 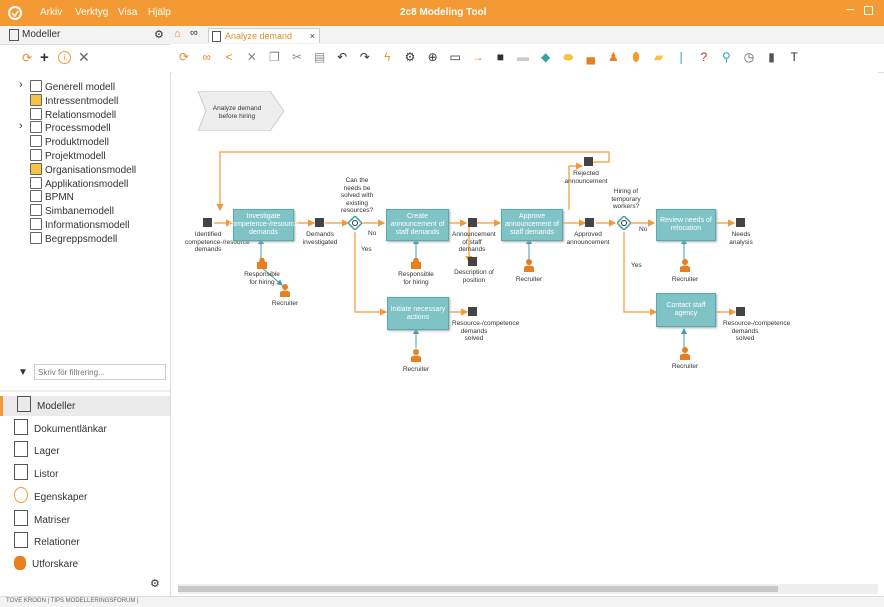 What do you see at coordinates (68, 155) in the screenshot?
I see `tree-item: Projektmodell` at bounding box center [68, 155].